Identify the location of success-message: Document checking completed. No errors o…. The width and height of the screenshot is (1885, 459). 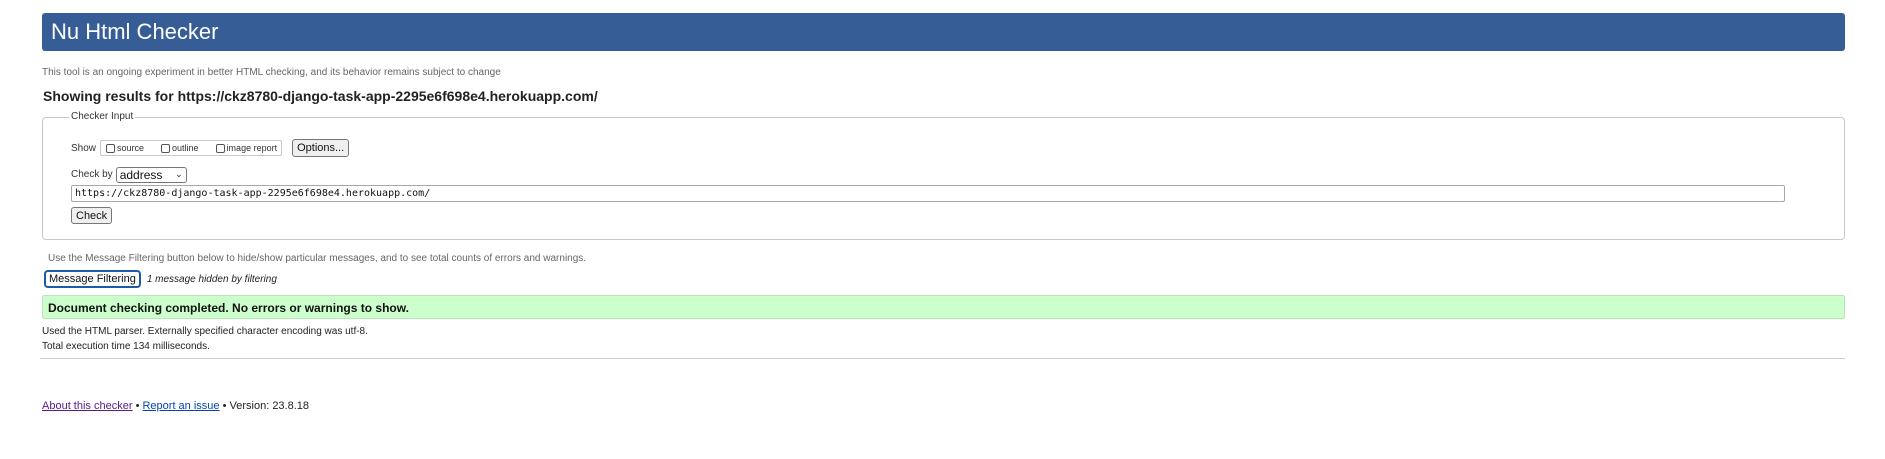
(228, 308).